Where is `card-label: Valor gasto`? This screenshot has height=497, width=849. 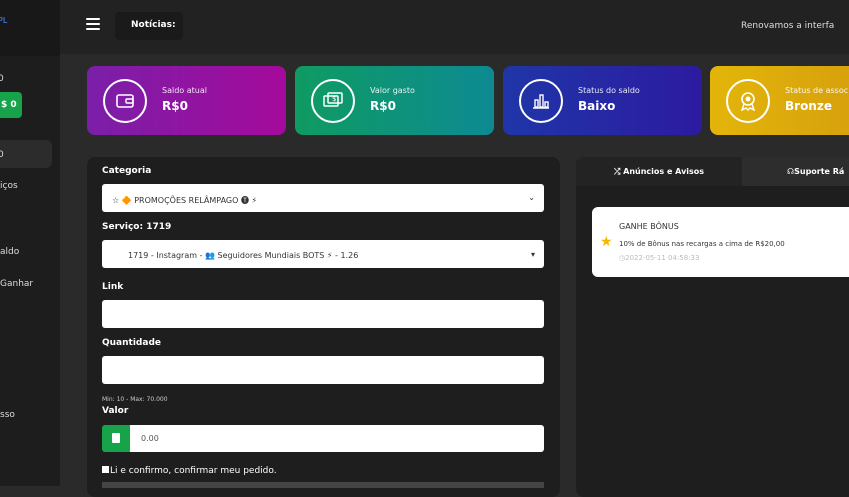 card-label: Valor gasto is located at coordinates (392, 90).